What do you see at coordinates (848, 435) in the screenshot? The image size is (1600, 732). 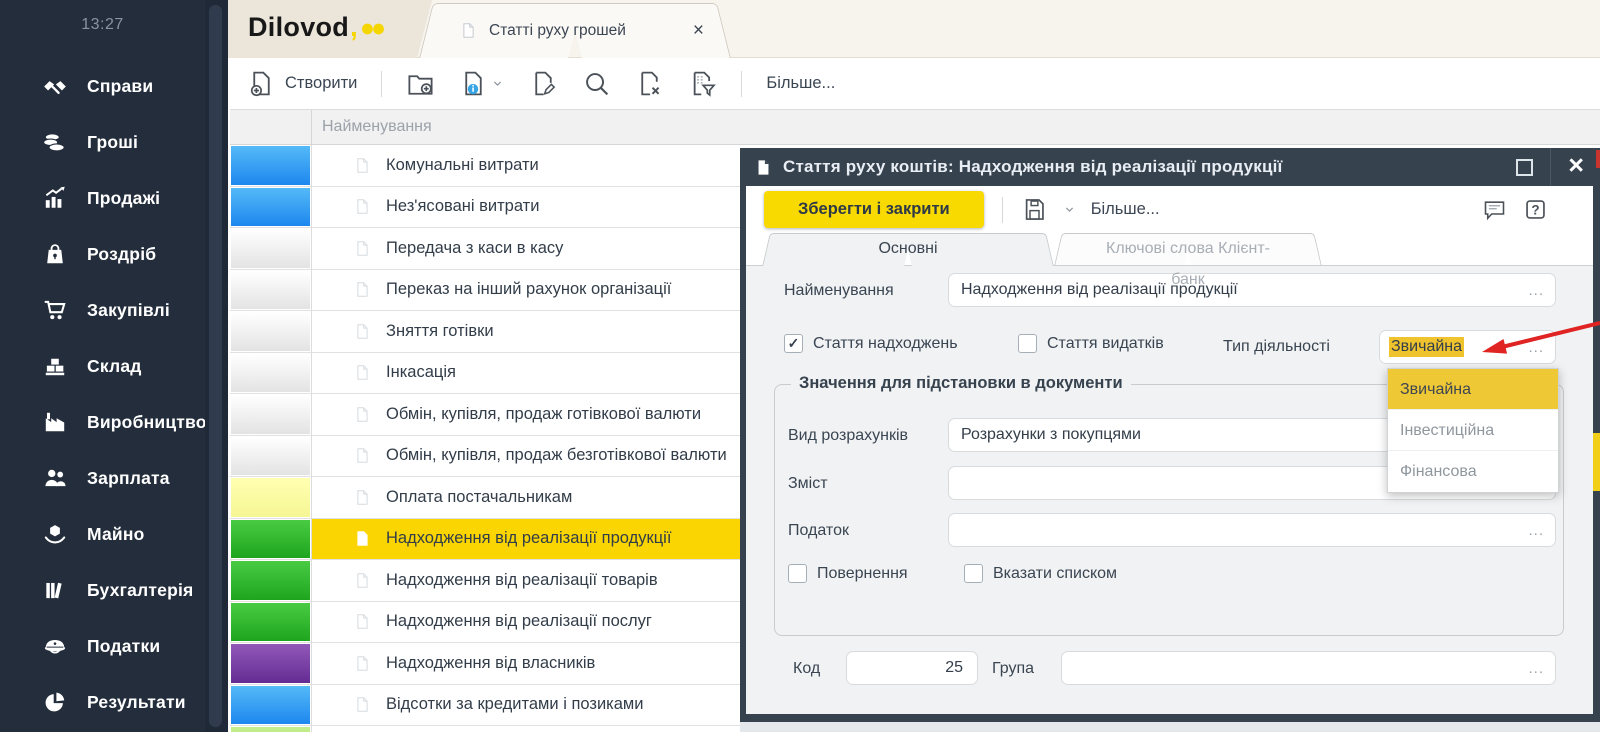 I see `settlement-type-label: Вид розрахунків` at bounding box center [848, 435].